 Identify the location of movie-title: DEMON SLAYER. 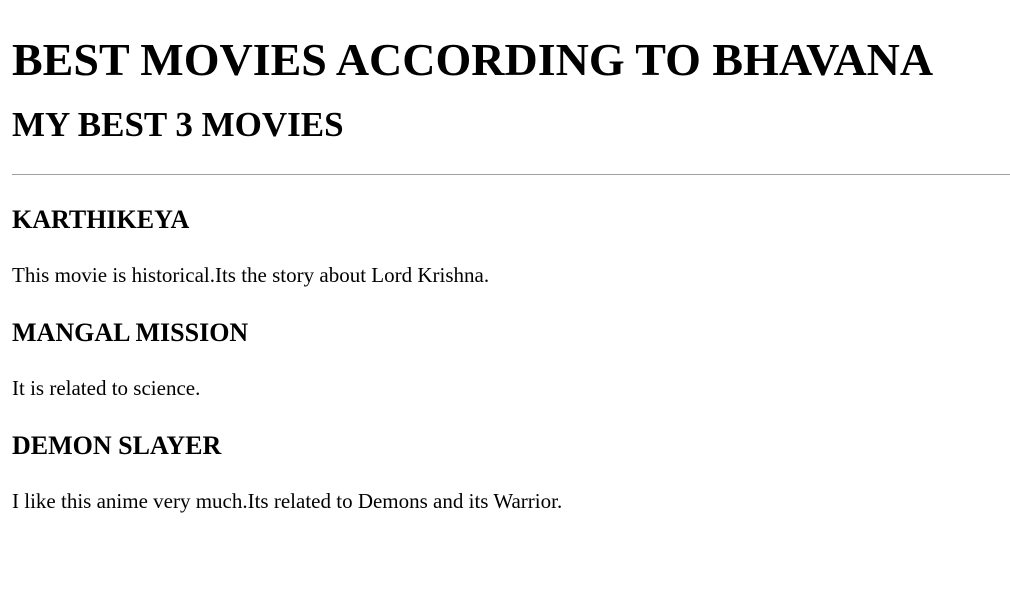
(117, 445).